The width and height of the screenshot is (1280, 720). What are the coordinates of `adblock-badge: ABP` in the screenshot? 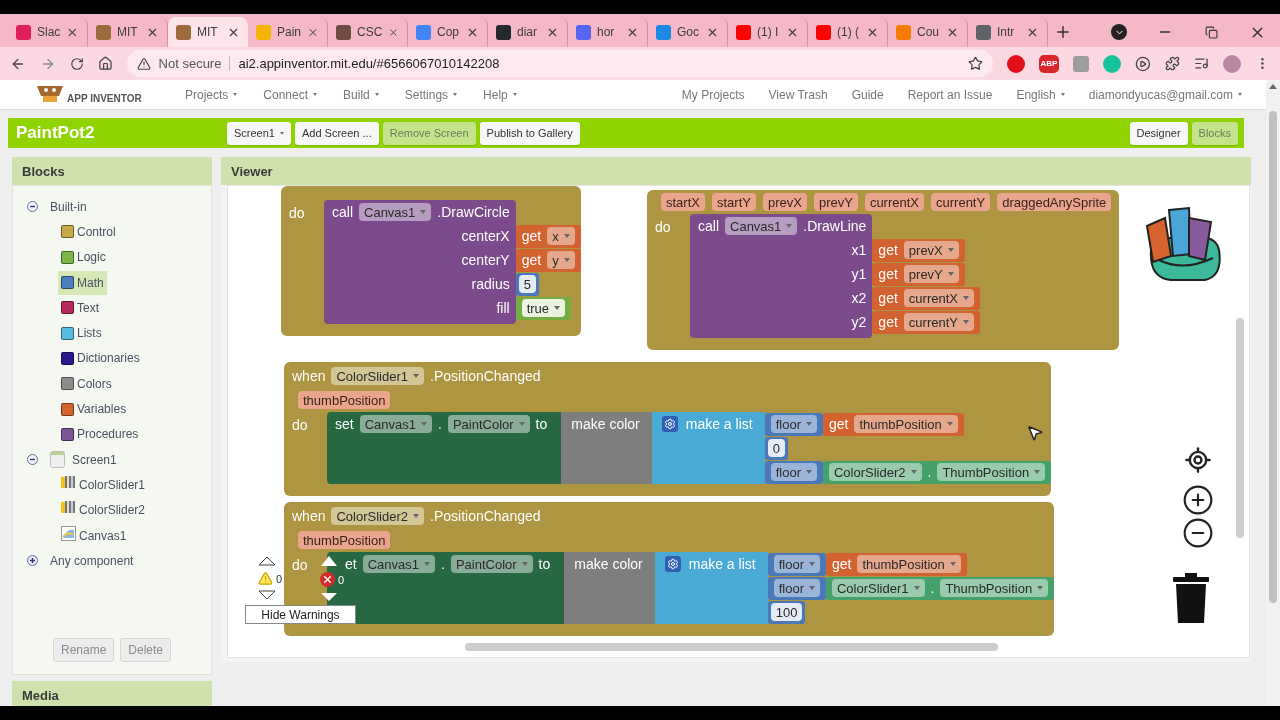 It's located at (1049, 63).